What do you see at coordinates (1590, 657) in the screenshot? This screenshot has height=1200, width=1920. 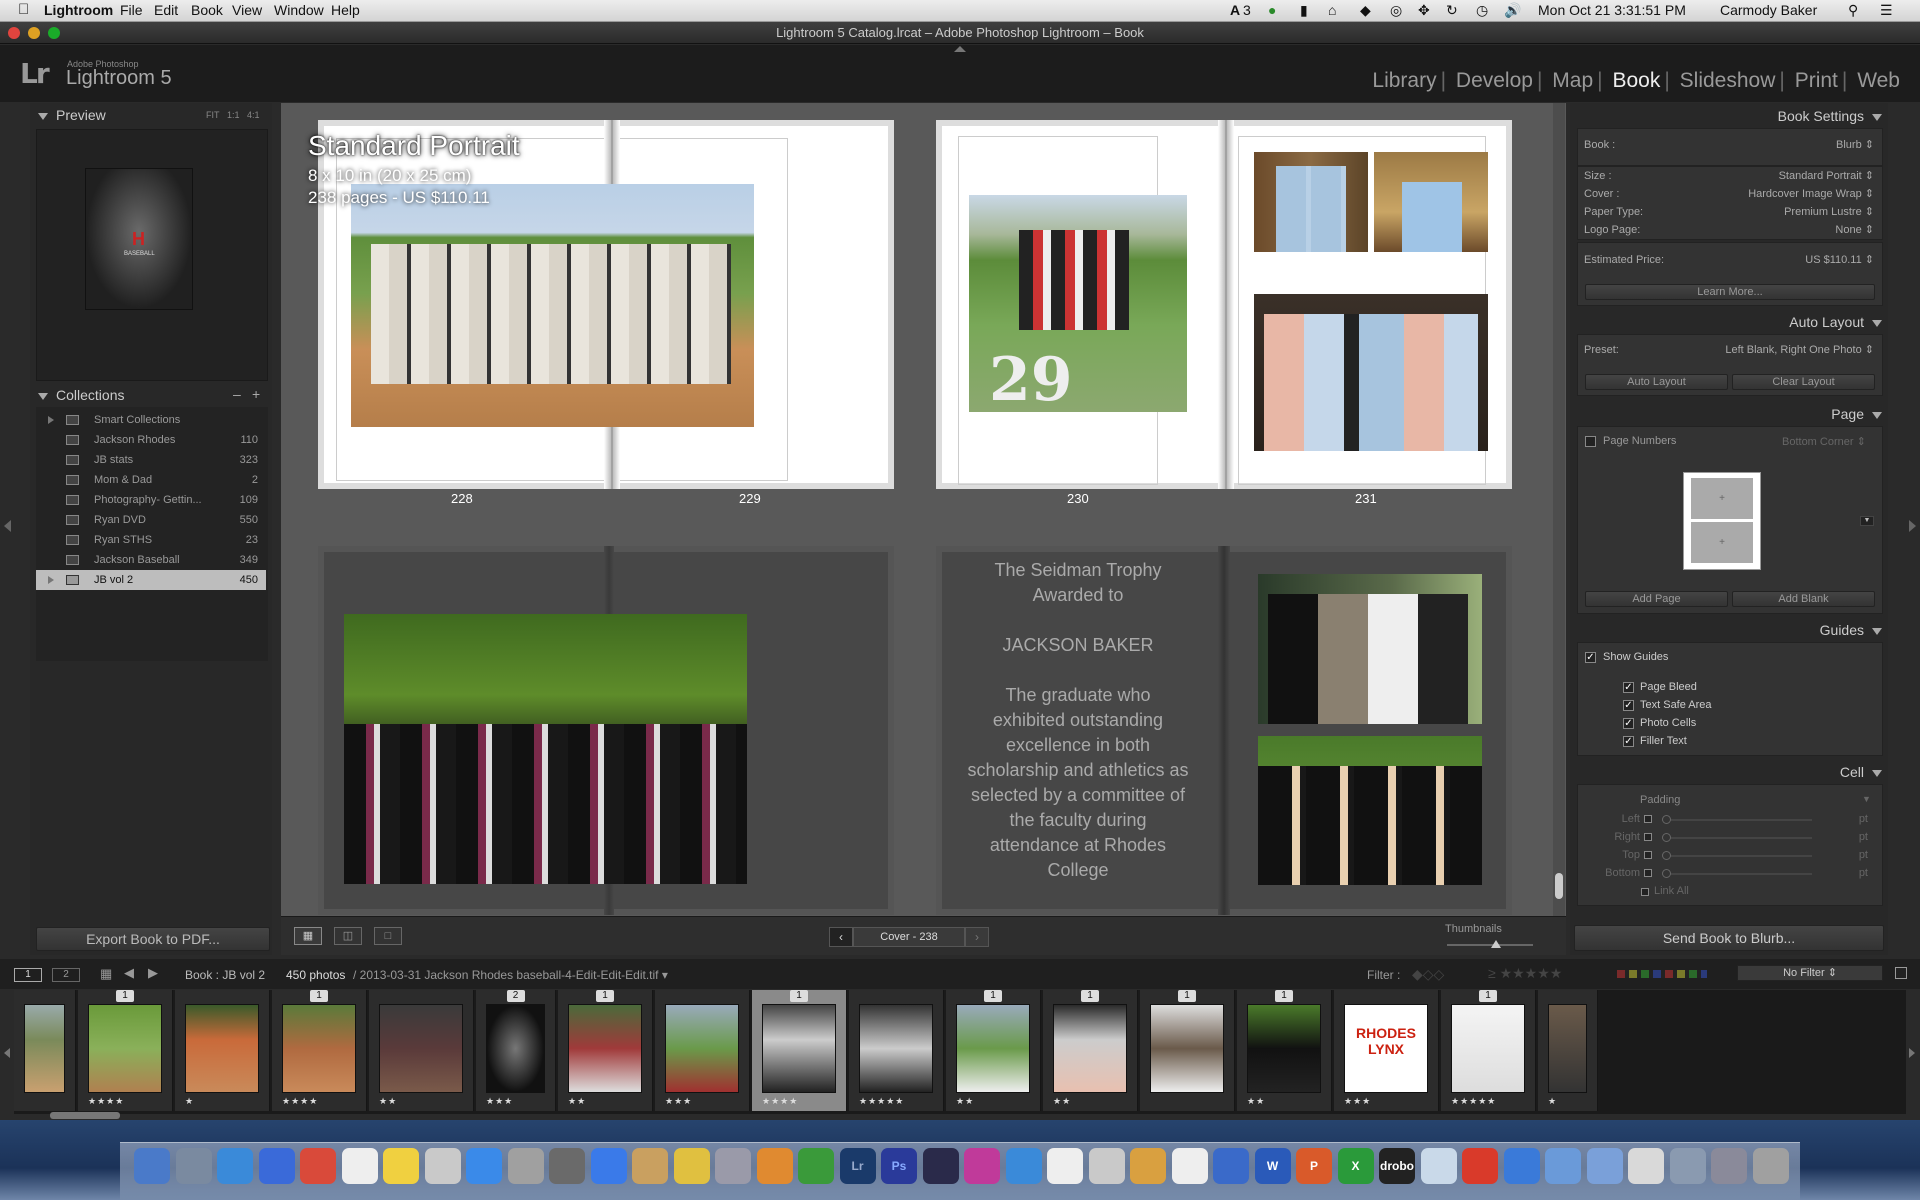 I see `show-guides-checkbox: ✓` at bounding box center [1590, 657].